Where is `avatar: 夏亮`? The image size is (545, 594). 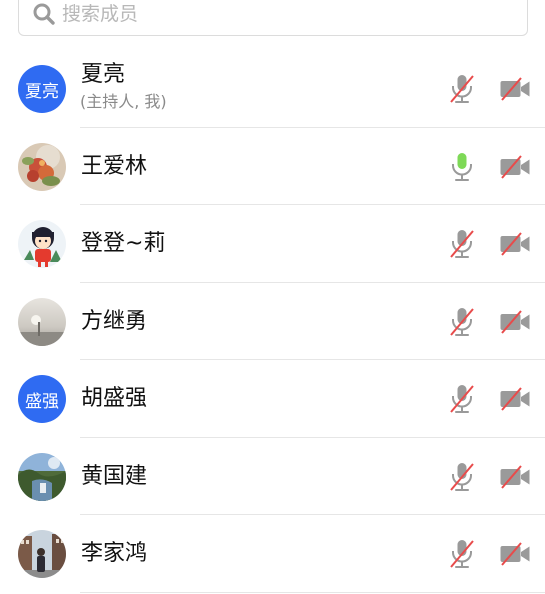
avatar: 夏亮 is located at coordinates (42, 89).